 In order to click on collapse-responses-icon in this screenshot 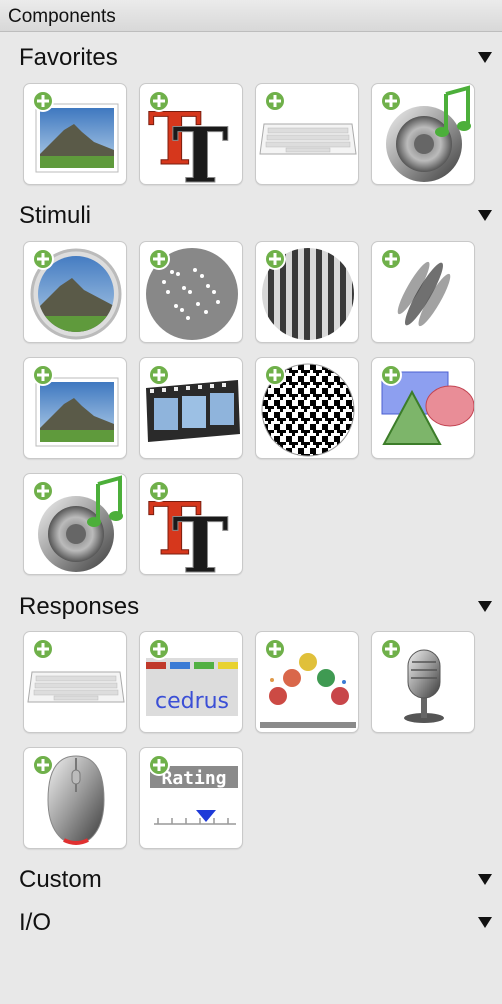, I will do `click(485, 606)`.